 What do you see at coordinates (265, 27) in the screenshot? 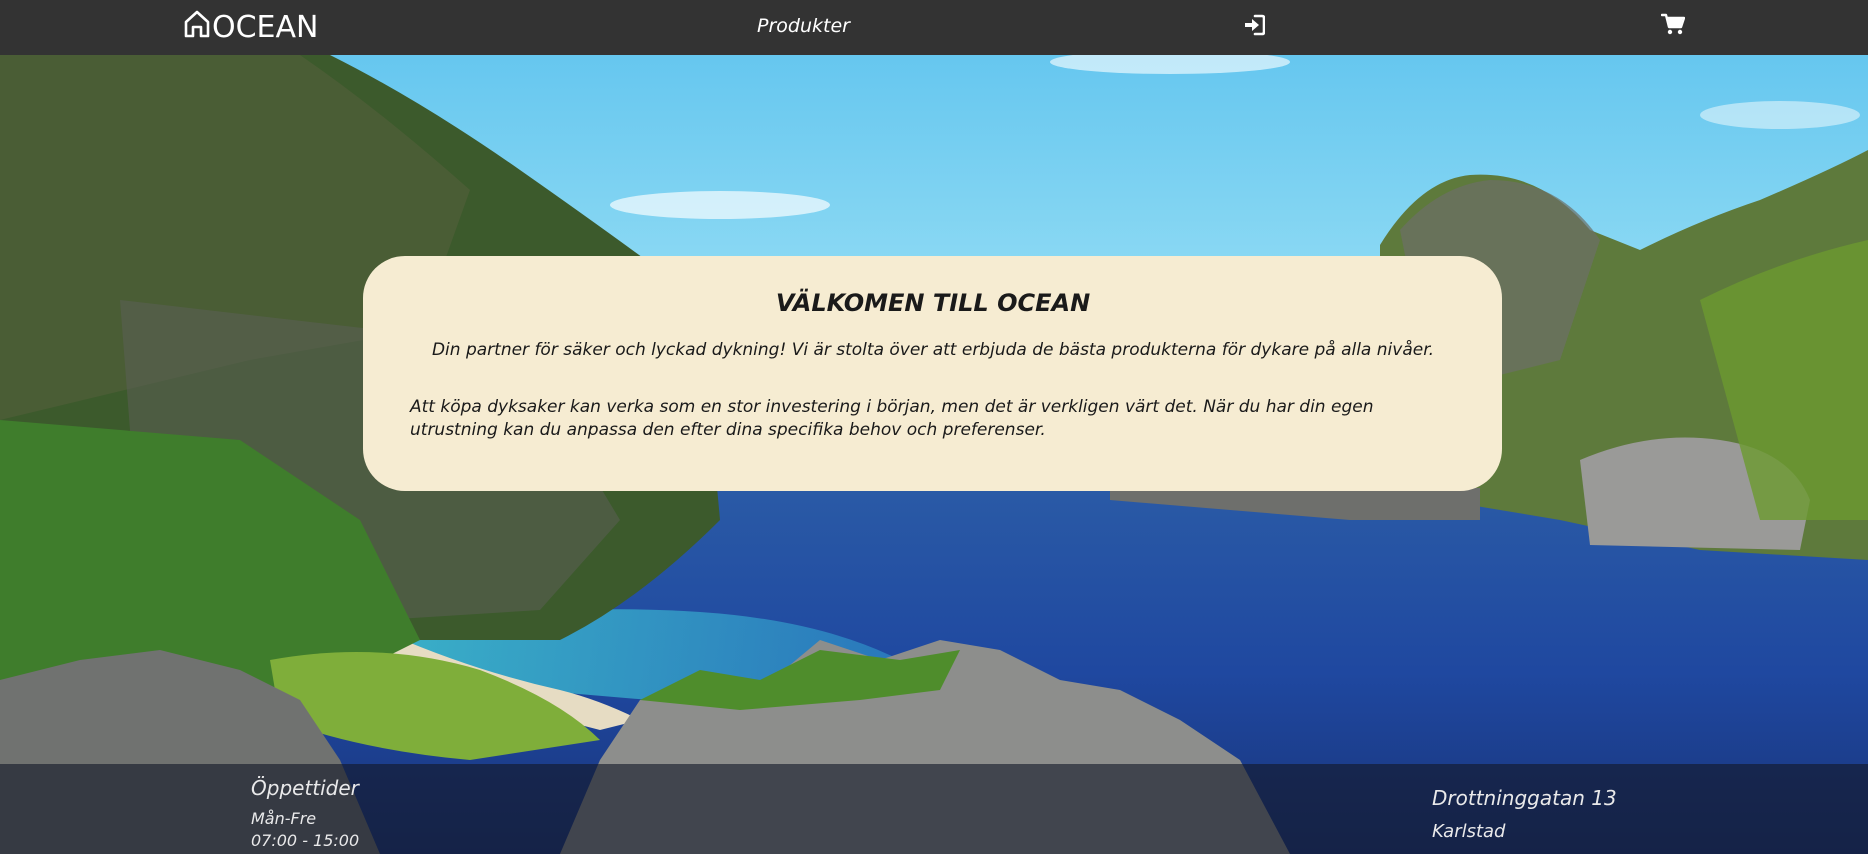
I see `logo-text: OCEAN` at bounding box center [265, 27].